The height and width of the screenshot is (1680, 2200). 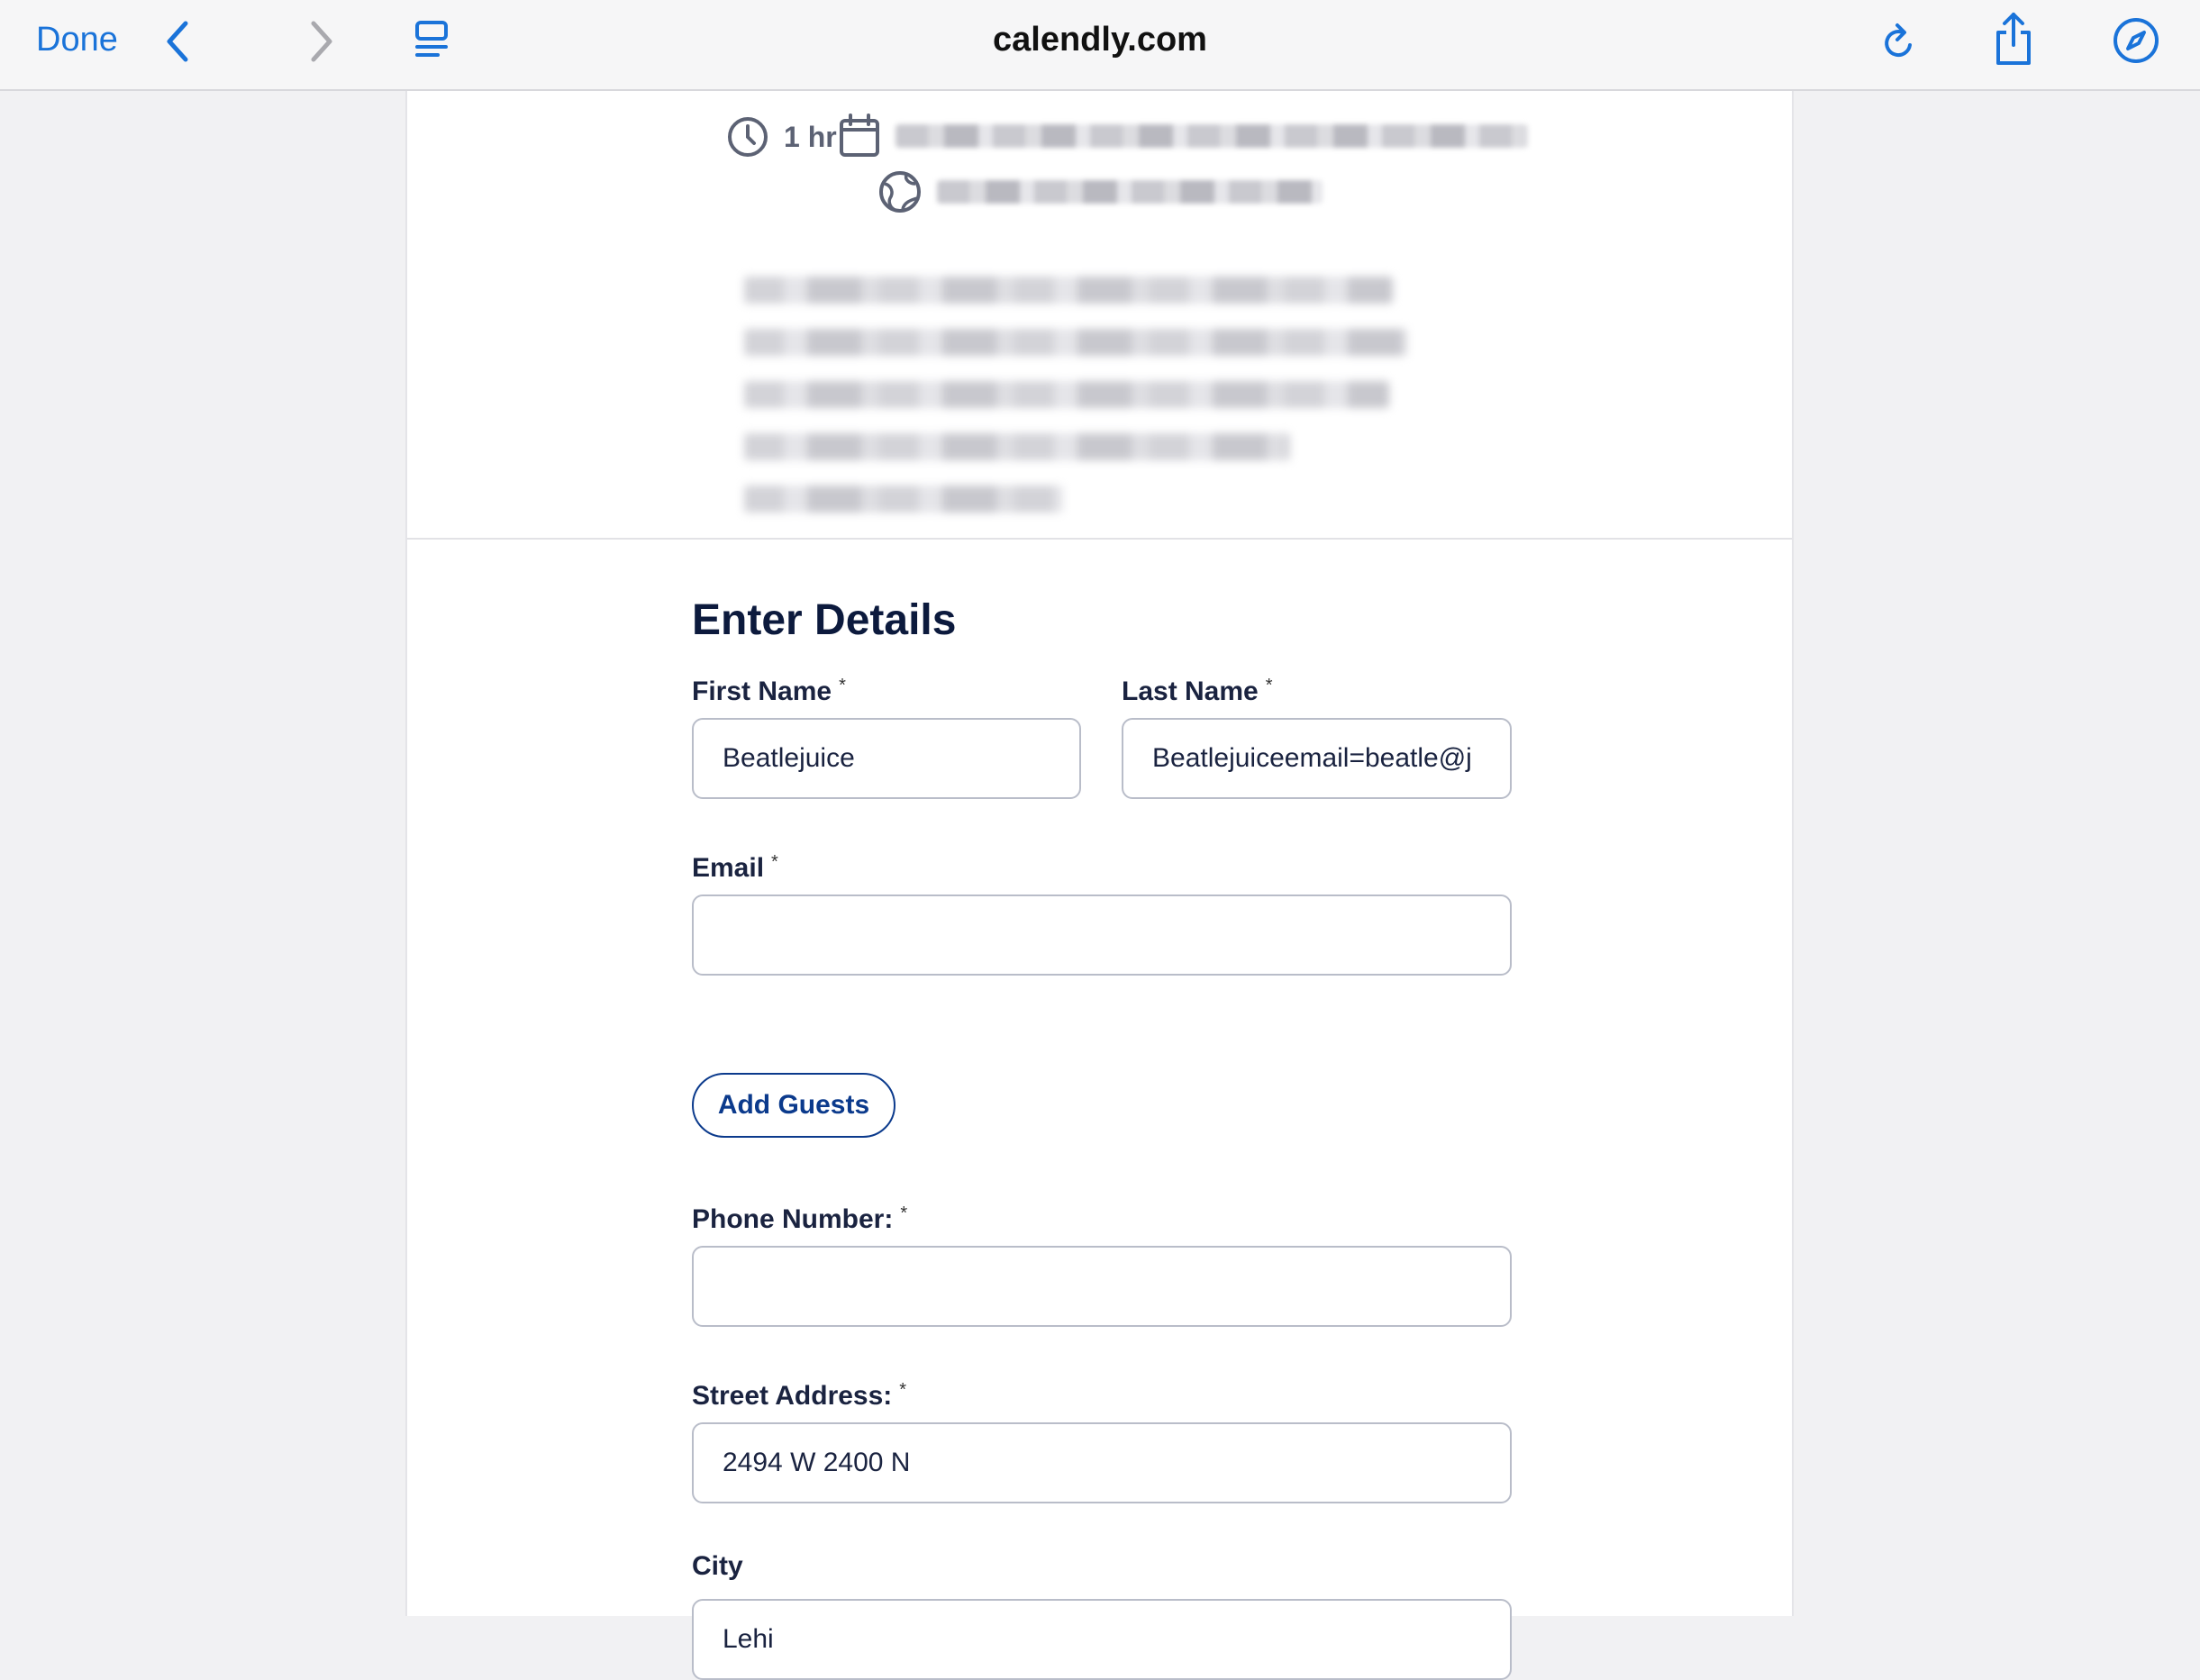 I want to click on calendar-icon, so click(x=860, y=136).